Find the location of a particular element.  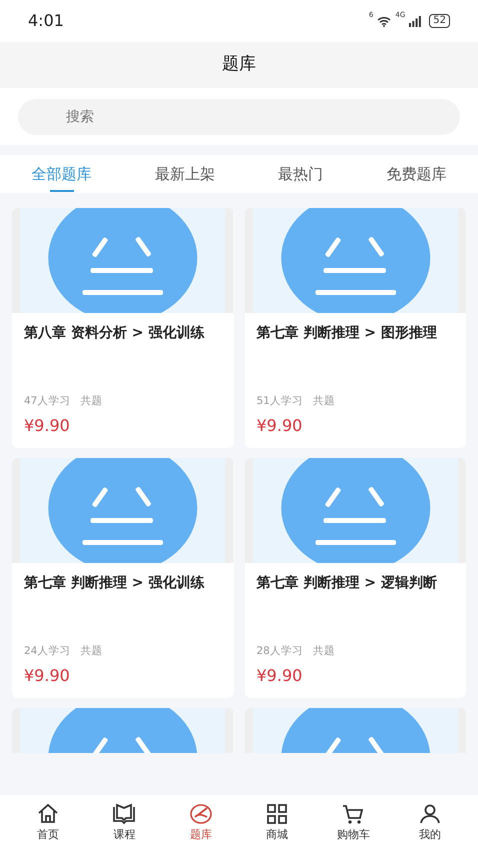

question-bank-card: 第七章 判断推理 > 逻辑判断 28人学习 共题 ¥9.90 is located at coordinates (355, 578).